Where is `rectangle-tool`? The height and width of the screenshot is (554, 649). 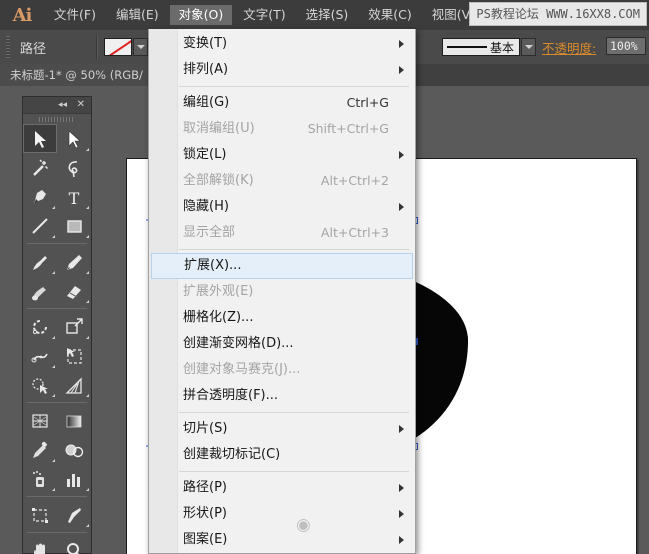 rectangle-tool is located at coordinates (74, 225).